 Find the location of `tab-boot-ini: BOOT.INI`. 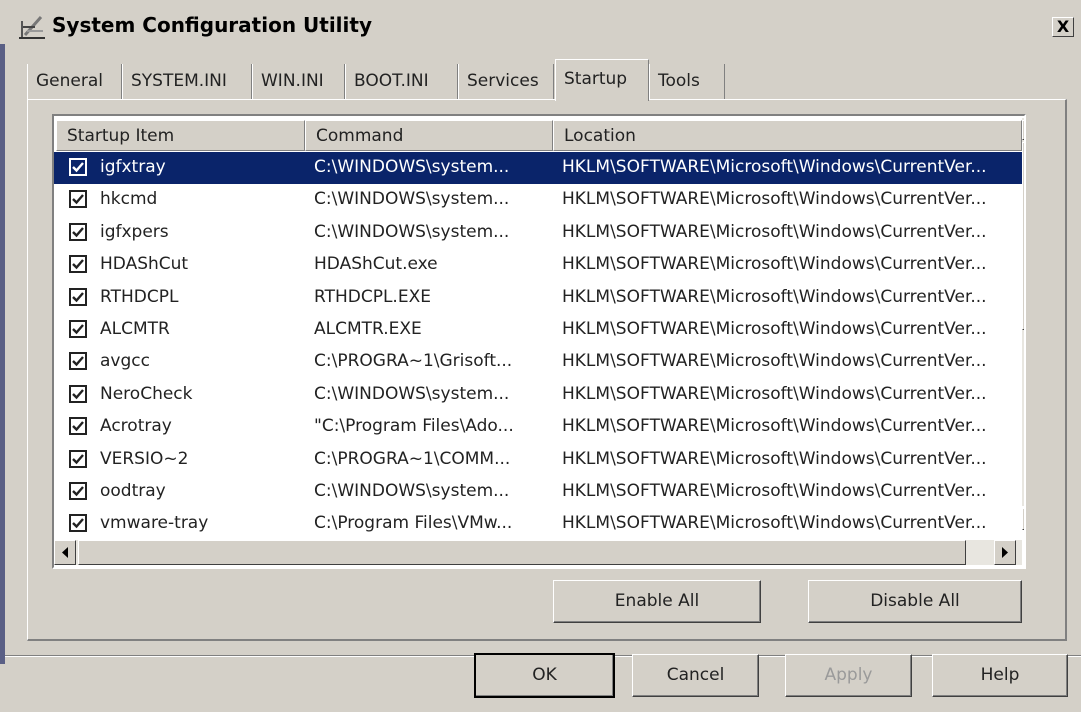

tab-boot-ini: BOOT.INI is located at coordinates (401, 81).